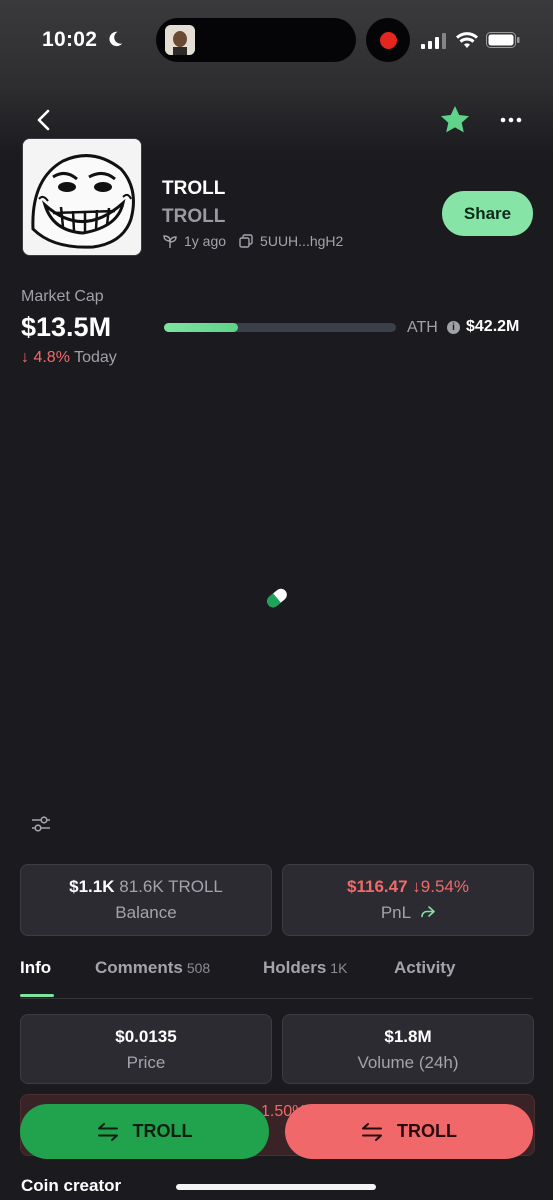  What do you see at coordinates (51, 357) in the screenshot?
I see `change-percent: 4.8%` at bounding box center [51, 357].